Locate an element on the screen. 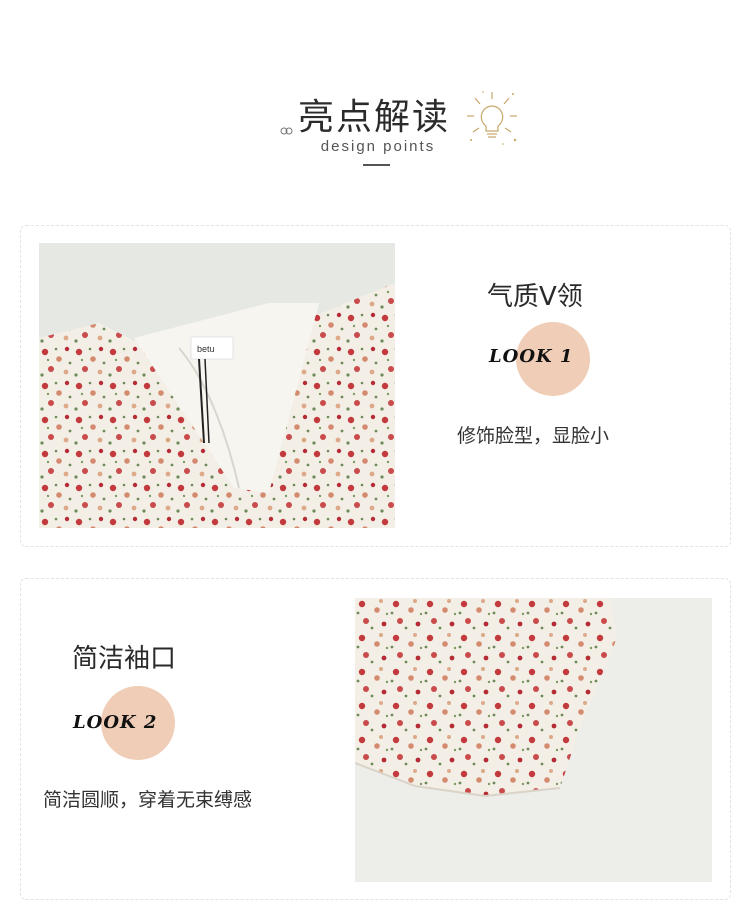 This screenshot has height=900, width=750. feature-title: 简洁袖口 is located at coordinates (124, 659).